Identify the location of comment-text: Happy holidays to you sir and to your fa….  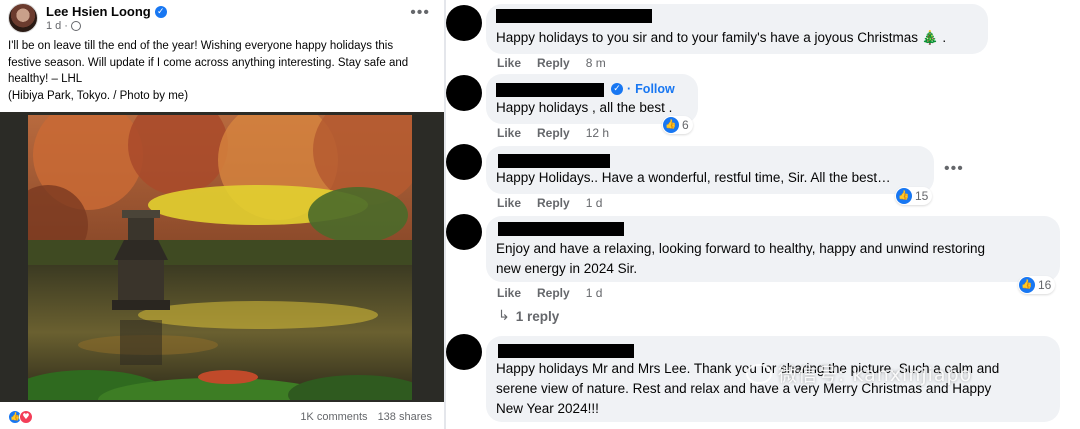
(721, 38).